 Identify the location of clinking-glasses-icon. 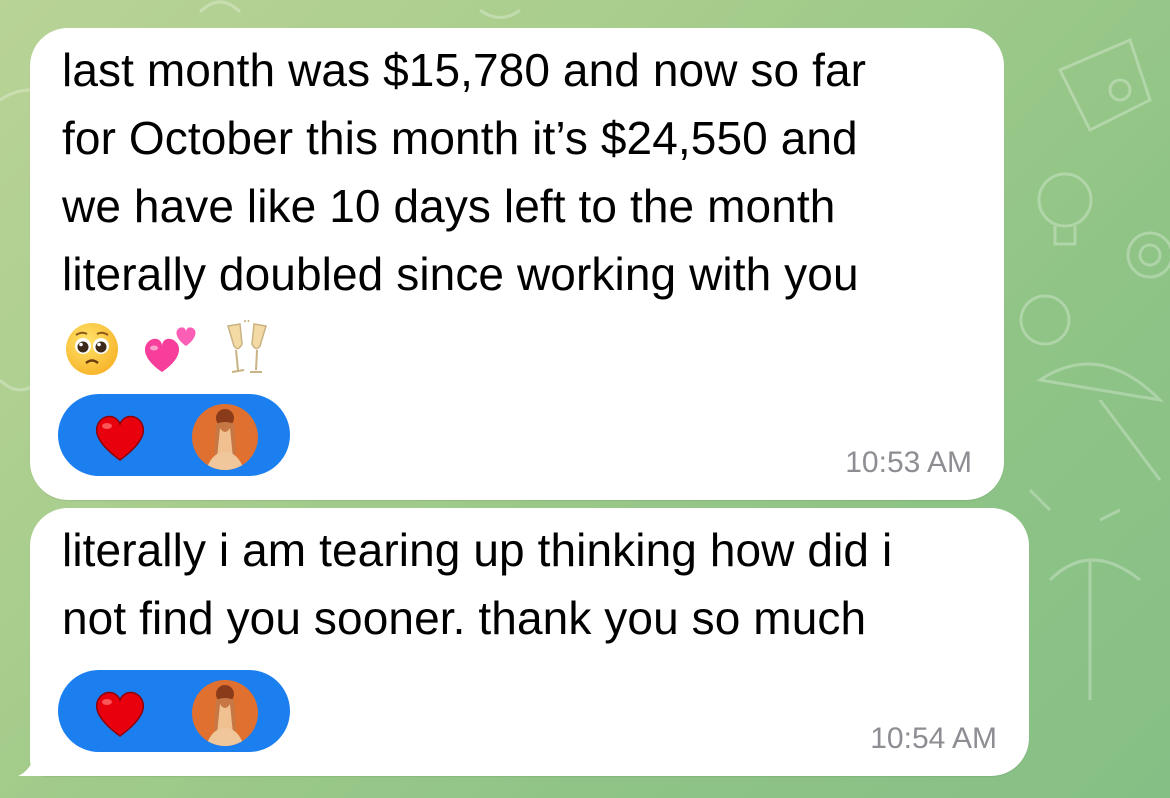
(247, 346).